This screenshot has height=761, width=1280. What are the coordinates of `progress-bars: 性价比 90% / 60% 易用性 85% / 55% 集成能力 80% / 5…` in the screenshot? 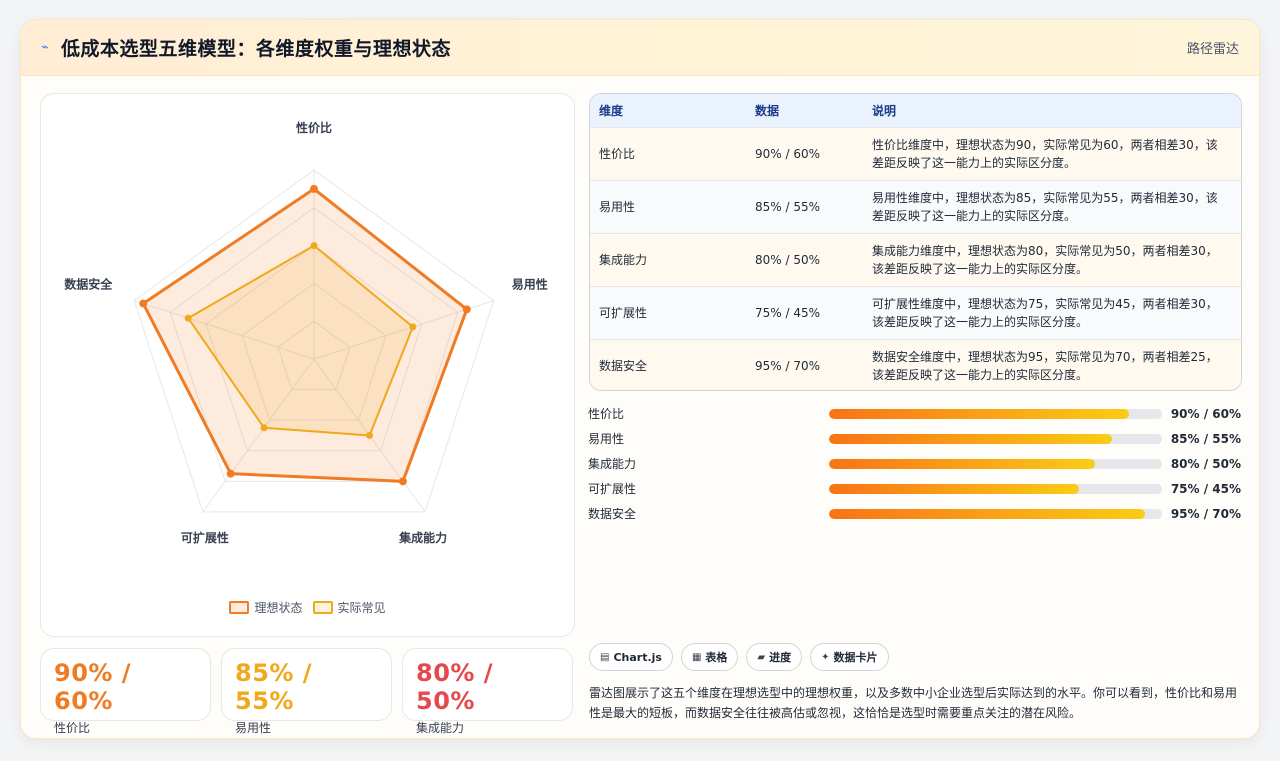 It's located at (914, 463).